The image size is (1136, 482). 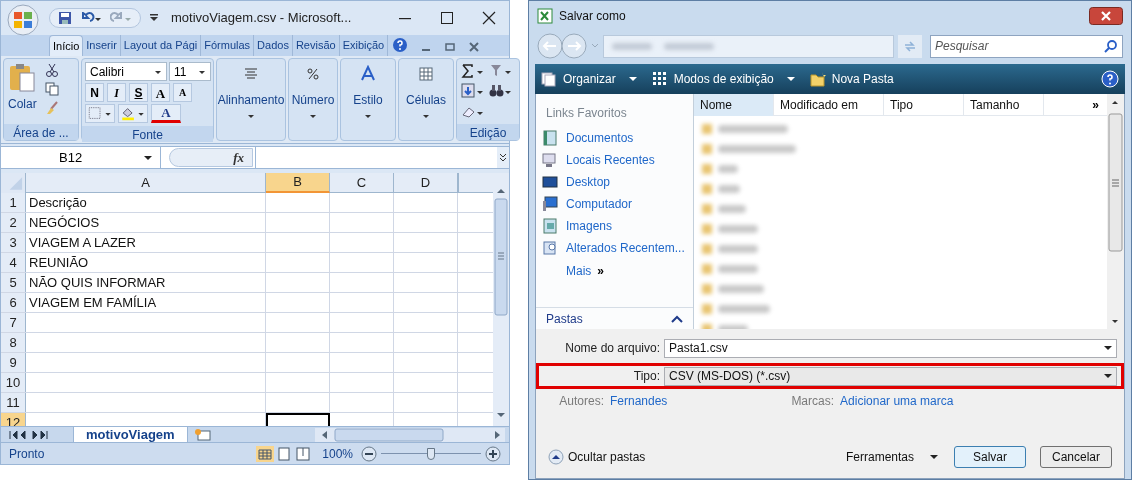 I want to click on sheet-tab: motivoViagem, so click(x=130, y=434).